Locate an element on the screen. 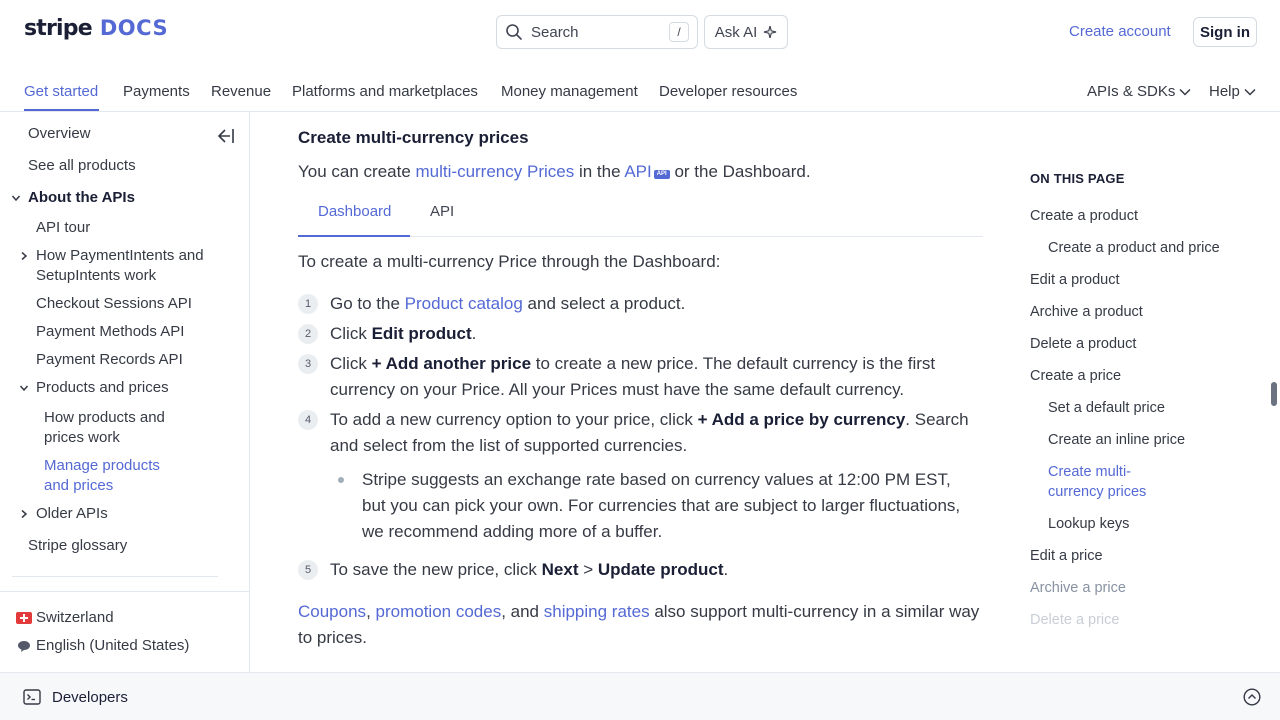  multi-currency-prices-link: multi-currency Prices is located at coordinates (495, 171).